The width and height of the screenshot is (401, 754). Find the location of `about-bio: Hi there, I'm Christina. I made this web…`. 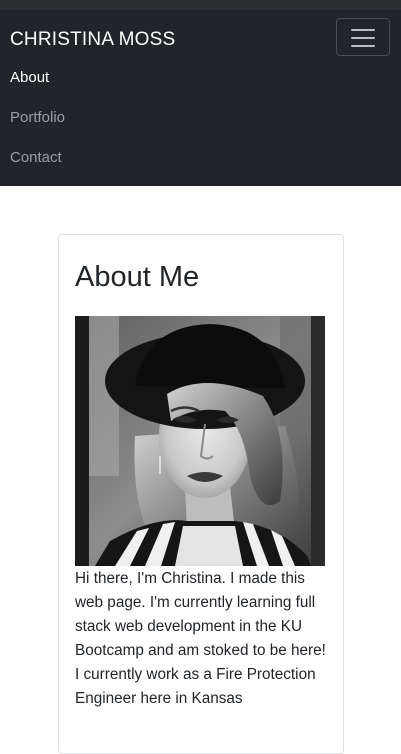

about-bio: Hi there, I'm Christina. I made this web… is located at coordinates (200, 638).